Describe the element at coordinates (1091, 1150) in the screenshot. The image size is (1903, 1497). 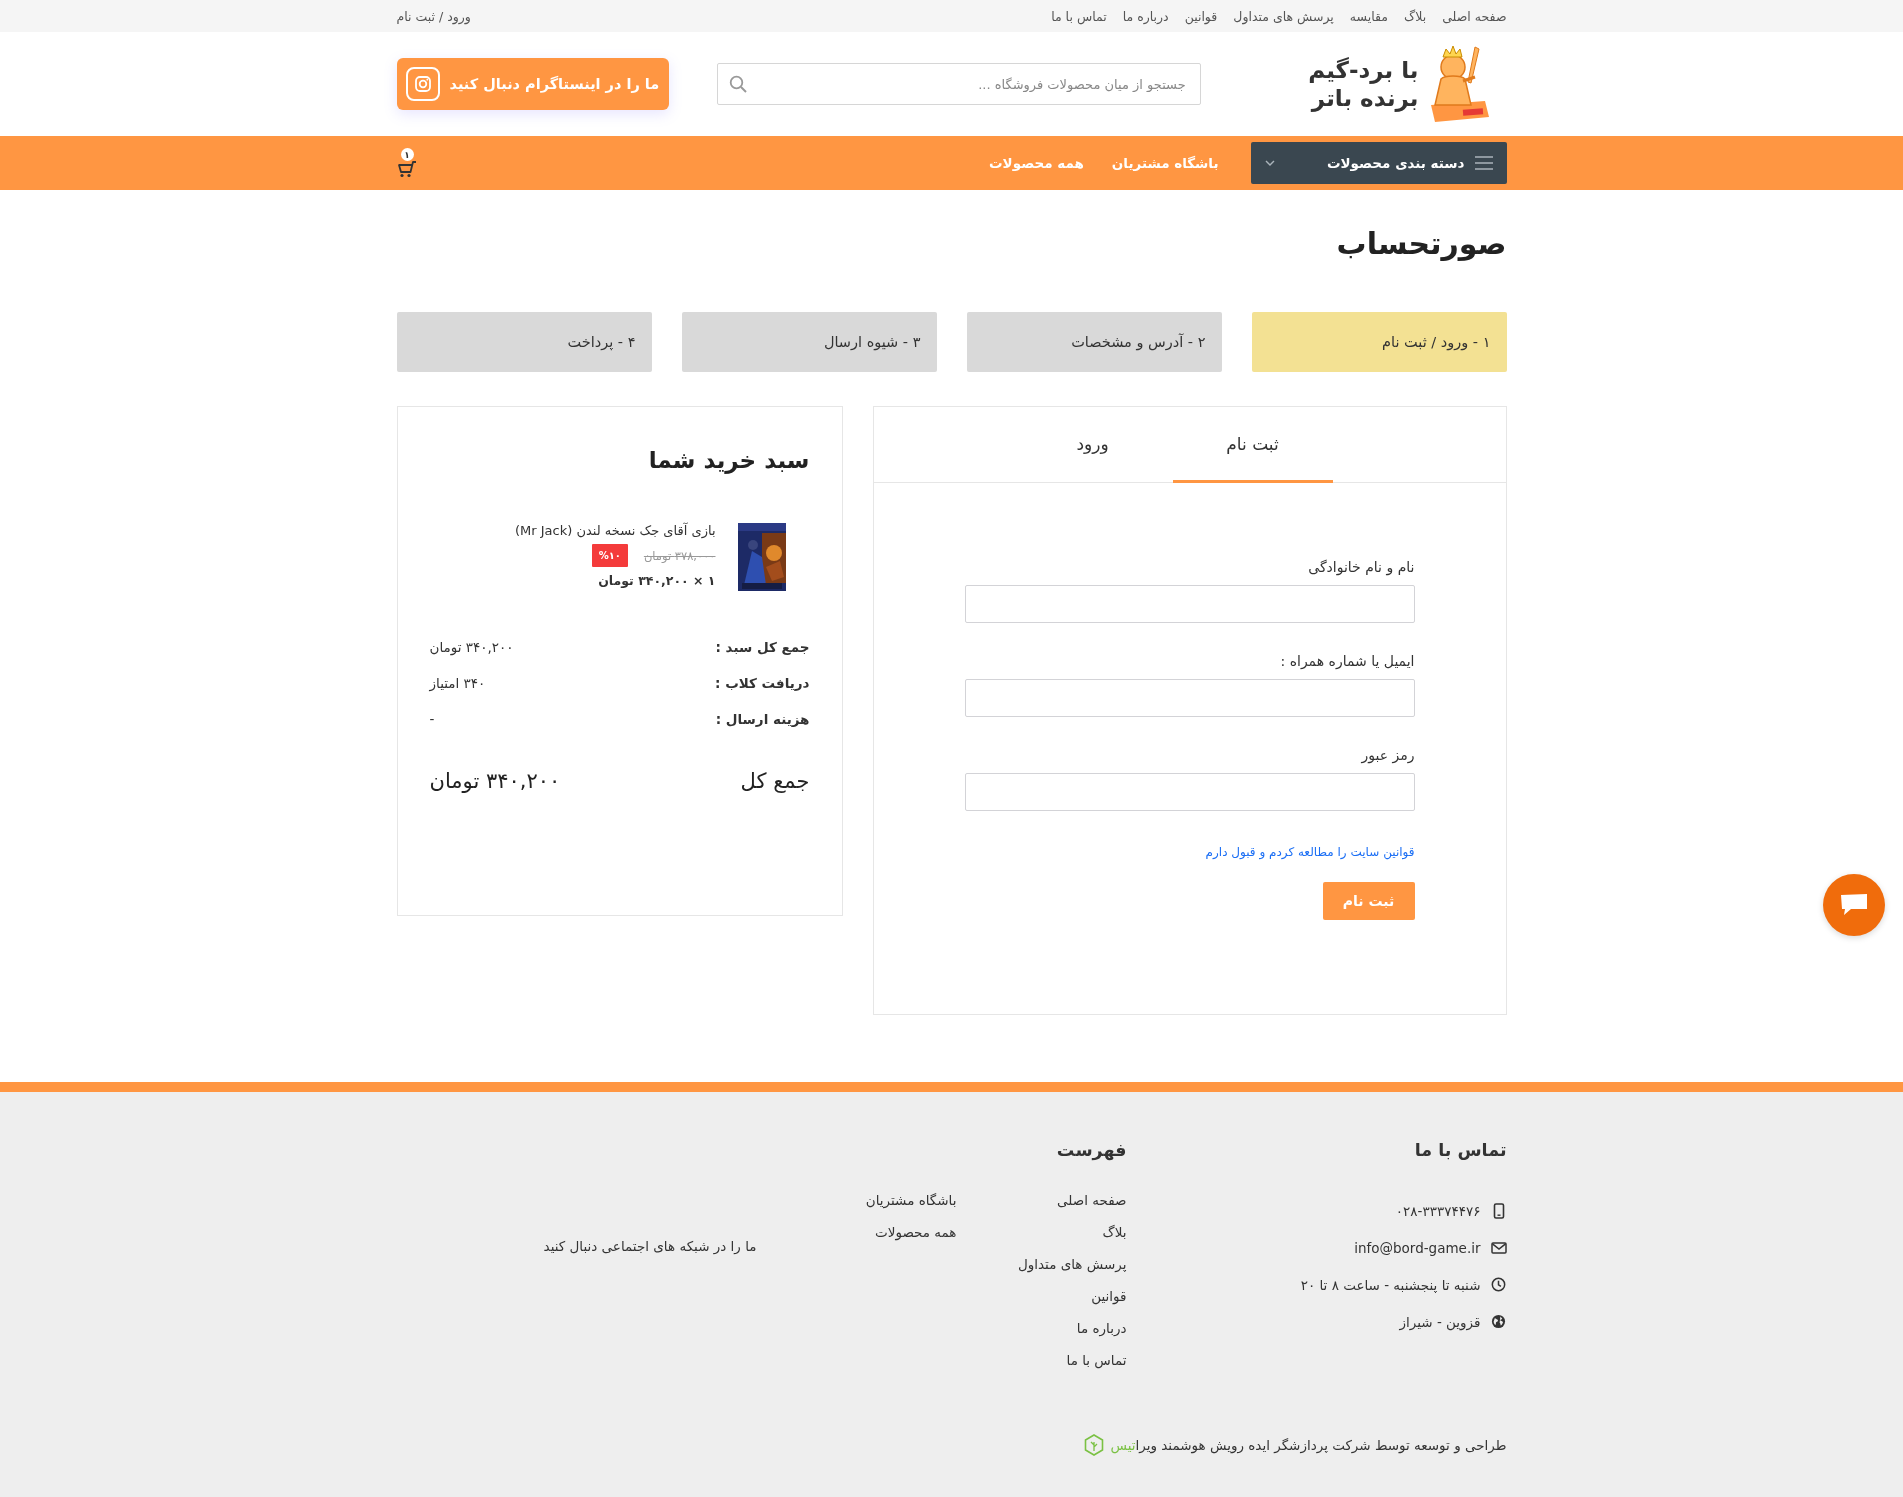
I see `footer-heading: فهرست` at that location.